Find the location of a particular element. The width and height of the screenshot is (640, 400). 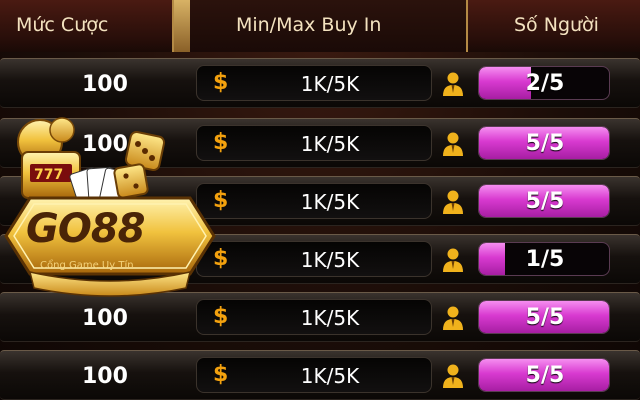

header-players-label: Số Người is located at coordinates (556, 25).